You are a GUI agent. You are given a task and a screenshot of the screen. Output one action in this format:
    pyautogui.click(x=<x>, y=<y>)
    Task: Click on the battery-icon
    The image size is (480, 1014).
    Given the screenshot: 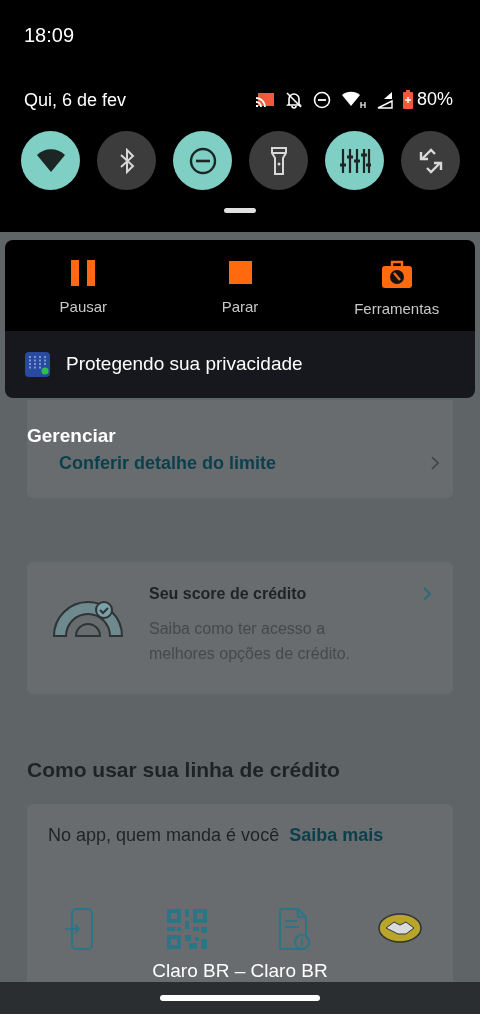 What is the action you would take?
    pyautogui.click(x=407, y=99)
    